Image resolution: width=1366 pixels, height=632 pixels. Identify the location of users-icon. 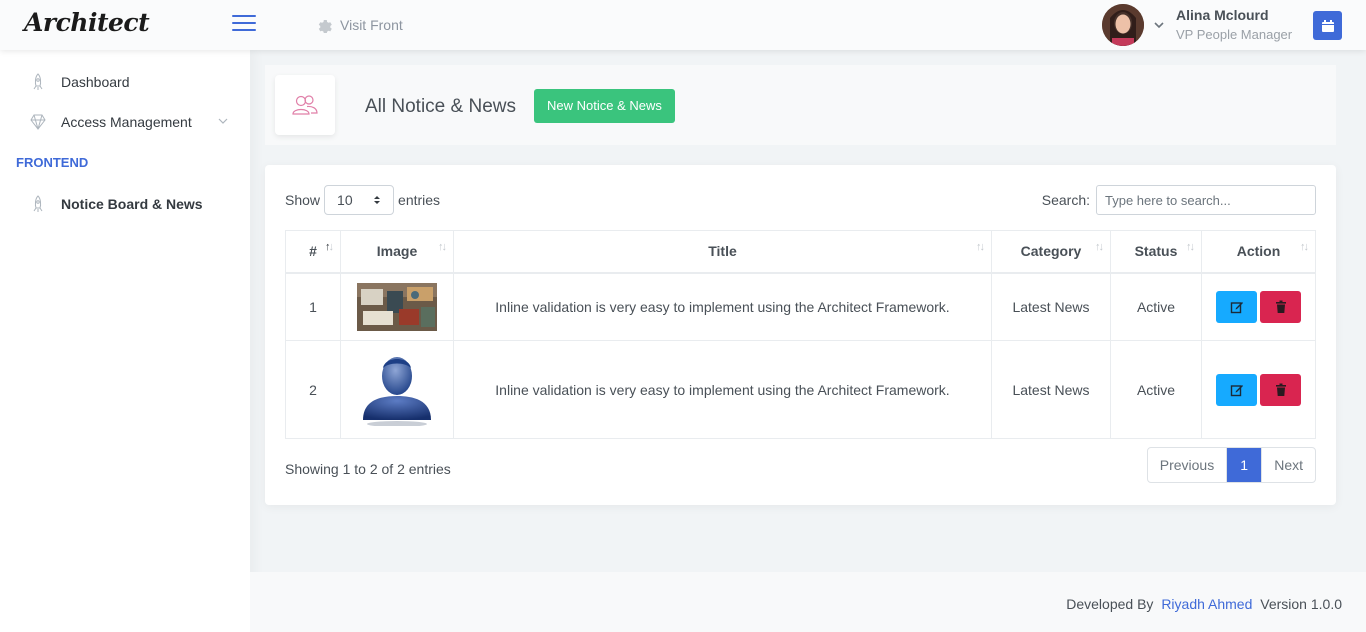
(305, 105).